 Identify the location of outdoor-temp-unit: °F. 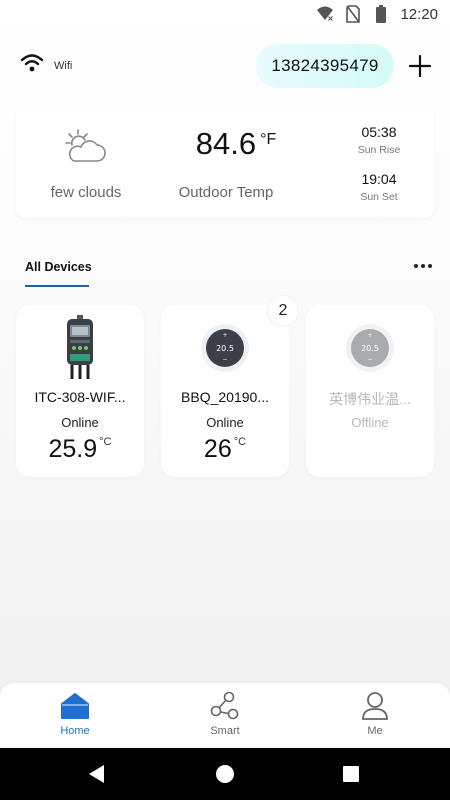
(268, 139).